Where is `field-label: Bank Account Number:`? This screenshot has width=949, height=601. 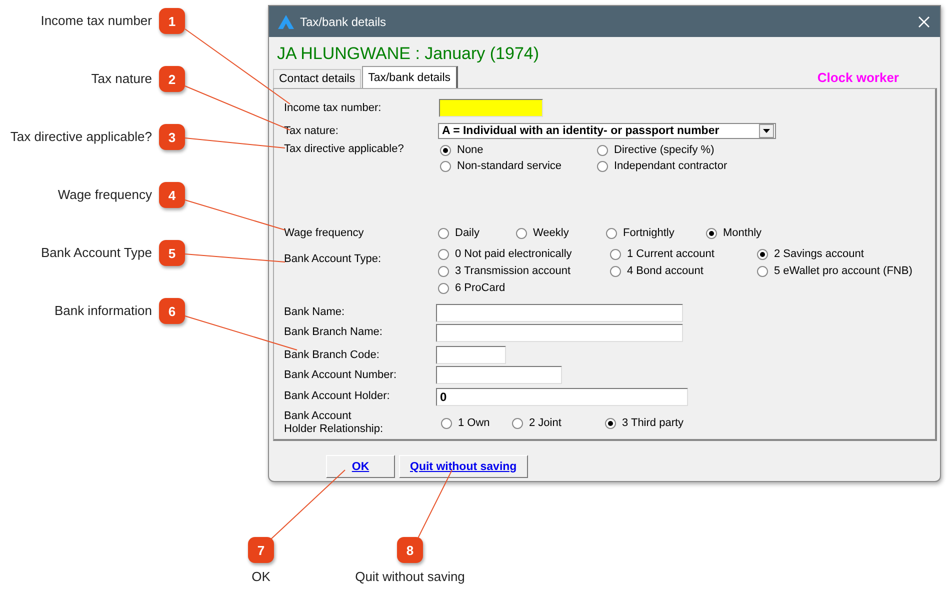
field-label: Bank Account Number: is located at coordinates (341, 375).